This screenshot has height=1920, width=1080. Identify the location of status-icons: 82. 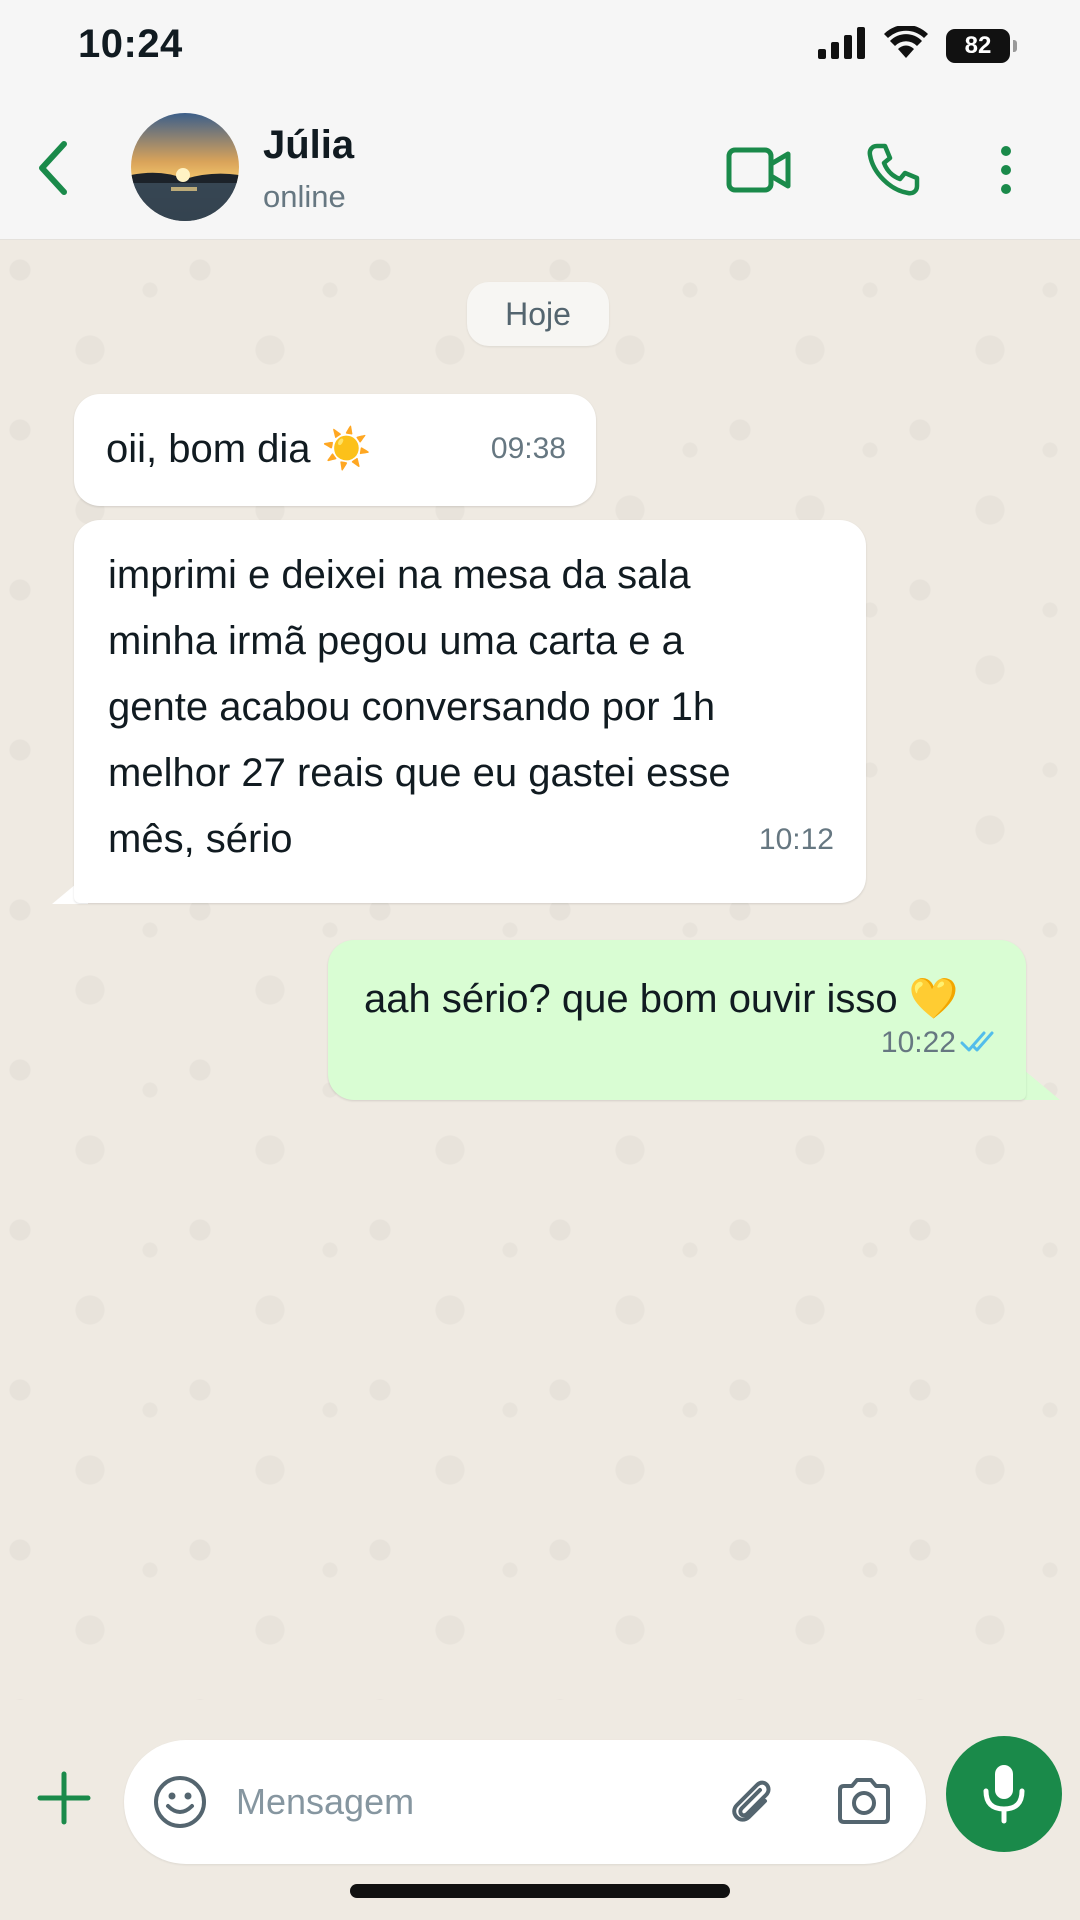
(917, 44).